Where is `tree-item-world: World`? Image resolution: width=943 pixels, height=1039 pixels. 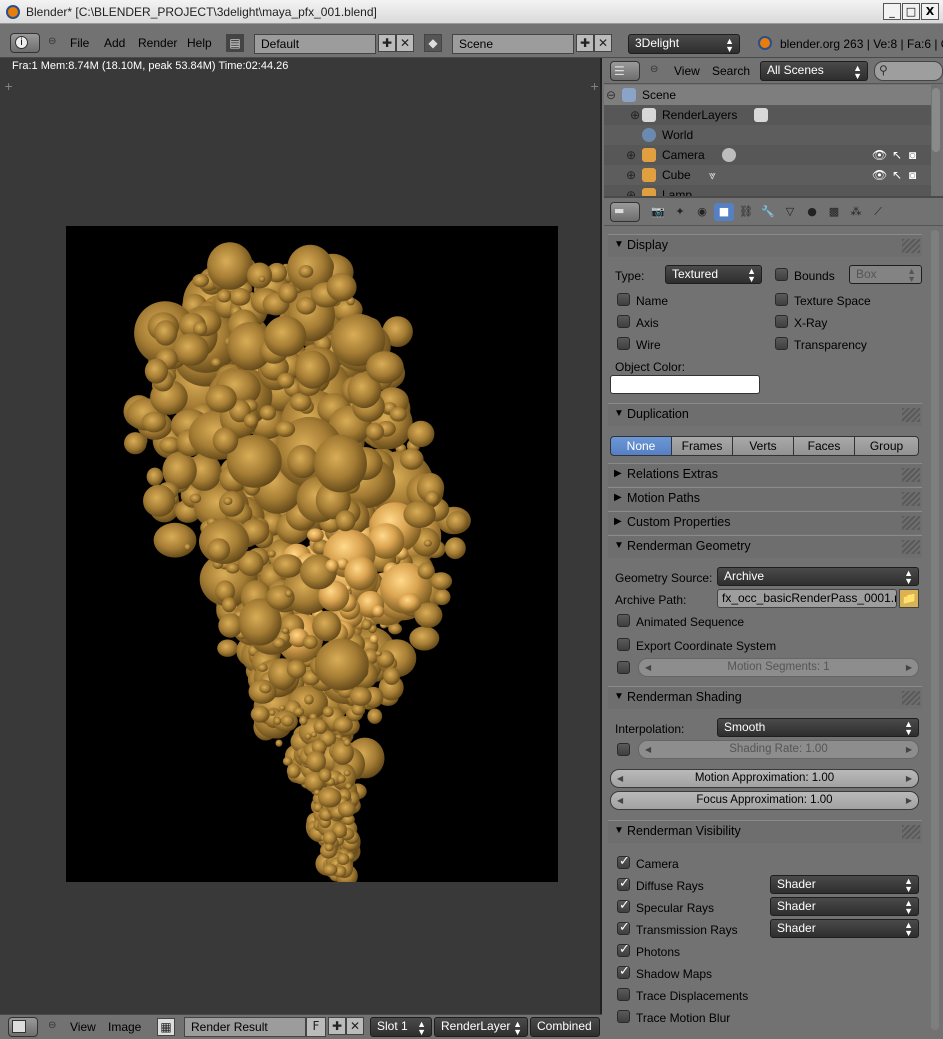
tree-item-world: World is located at coordinates (767, 135).